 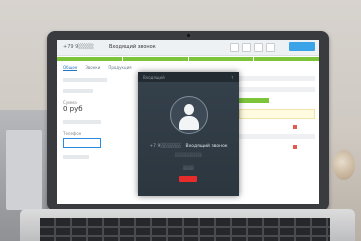 I want to click on record-title: Входящий звонок, so click(x=132, y=47).